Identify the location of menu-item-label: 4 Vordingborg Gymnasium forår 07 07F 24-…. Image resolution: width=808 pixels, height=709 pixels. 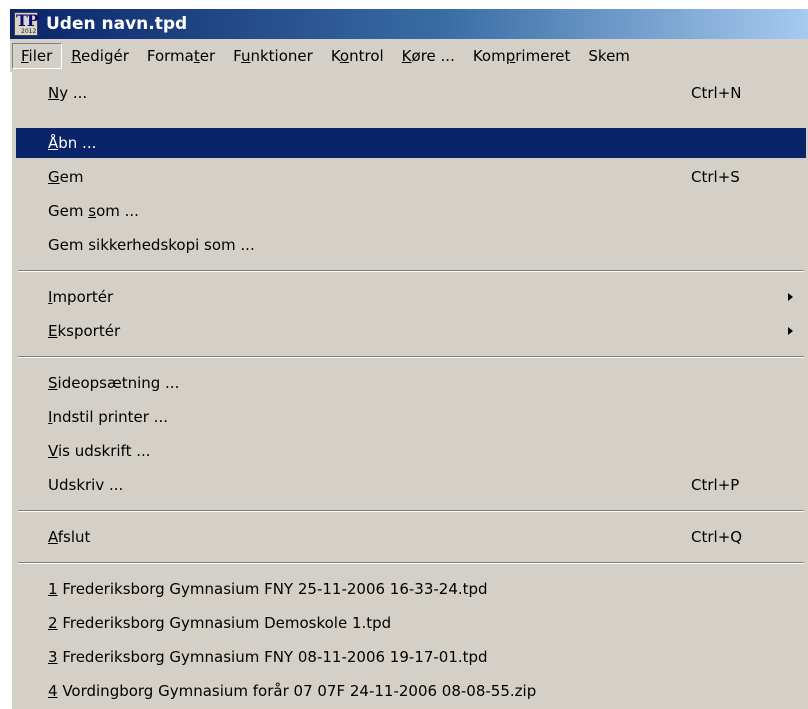
(292, 691).